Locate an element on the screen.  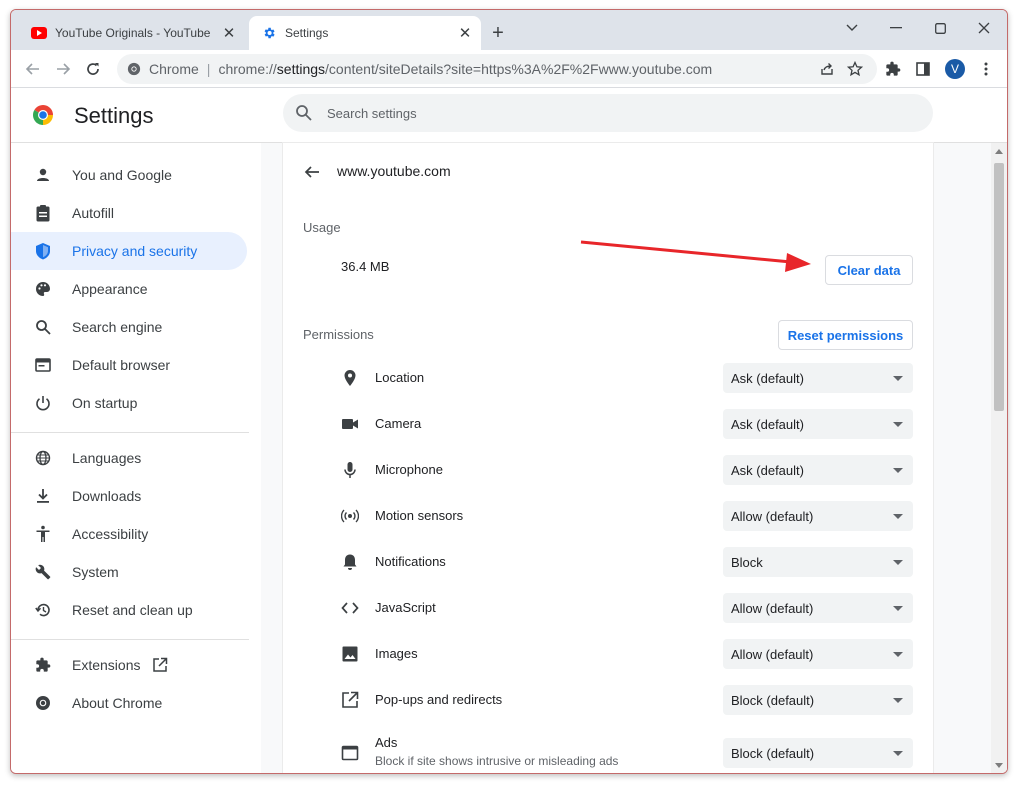
chrome-logo-icon is located at coordinates (43, 115).